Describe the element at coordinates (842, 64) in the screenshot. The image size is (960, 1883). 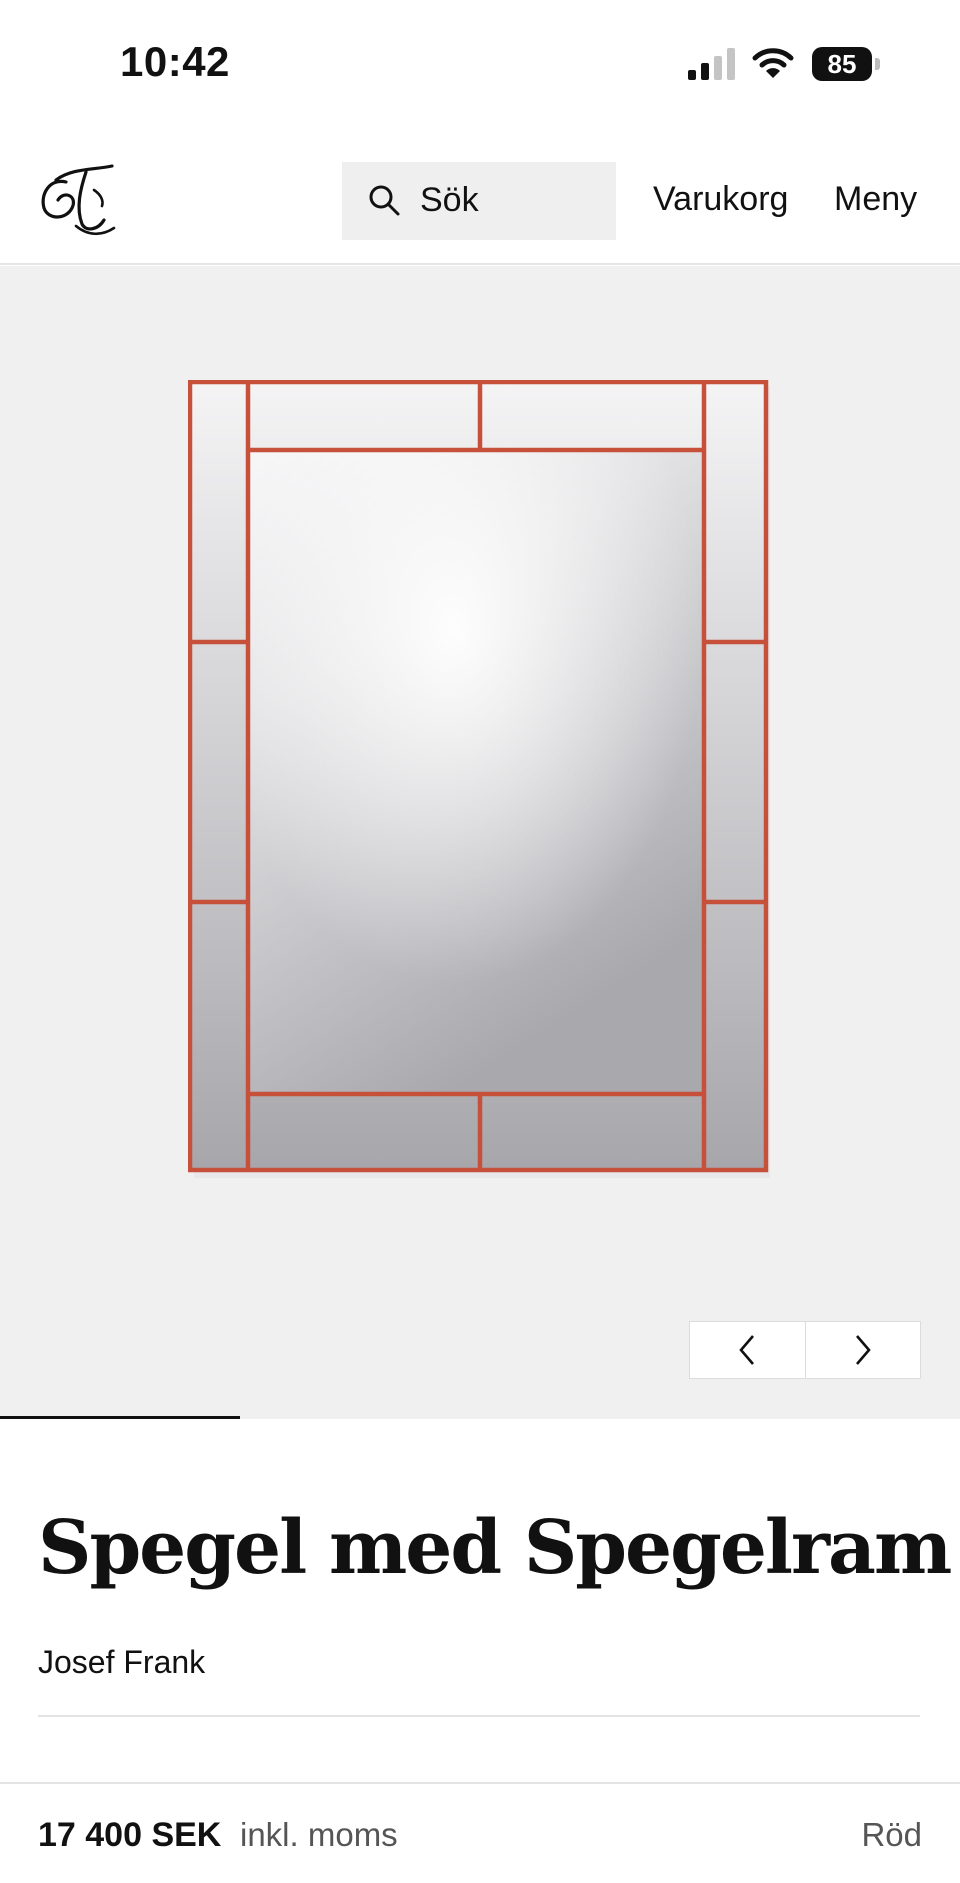
I see `battery-level: 85` at that location.